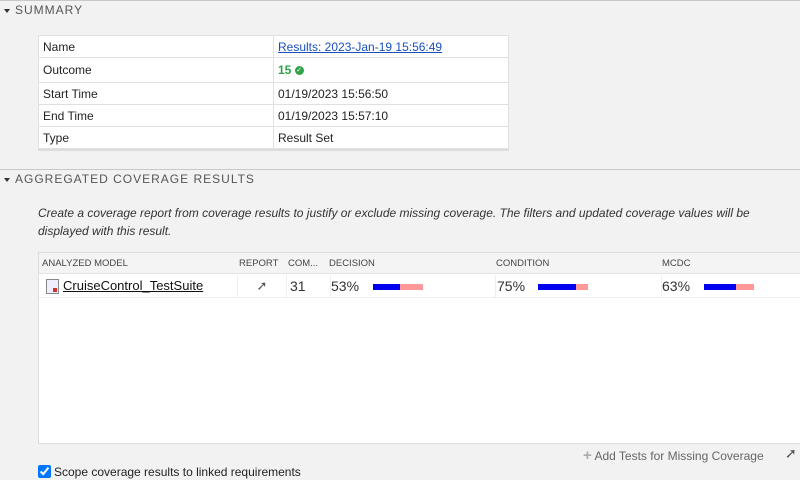 The width and height of the screenshot is (800, 480). What do you see at coordinates (673, 455) in the screenshot?
I see `add-tests-button: + Add Tests for Missing Coverage` at bounding box center [673, 455].